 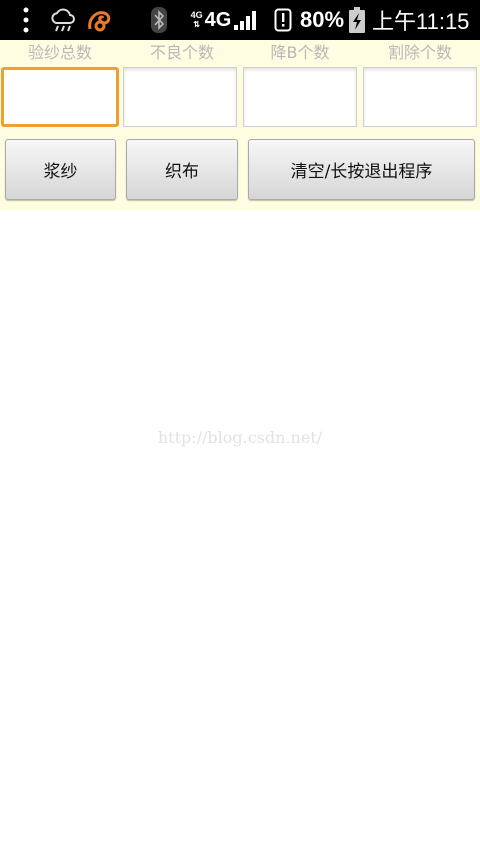 What do you see at coordinates (99, 20) in the screenshot?
I see `uc-browser-icon` at bounding box center [99, 20].